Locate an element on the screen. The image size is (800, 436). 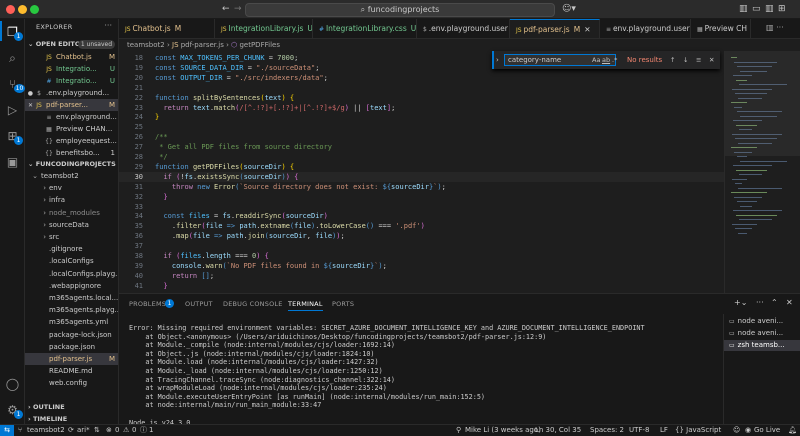
folder-item: › sourceData is located at coordinates (71, 225).